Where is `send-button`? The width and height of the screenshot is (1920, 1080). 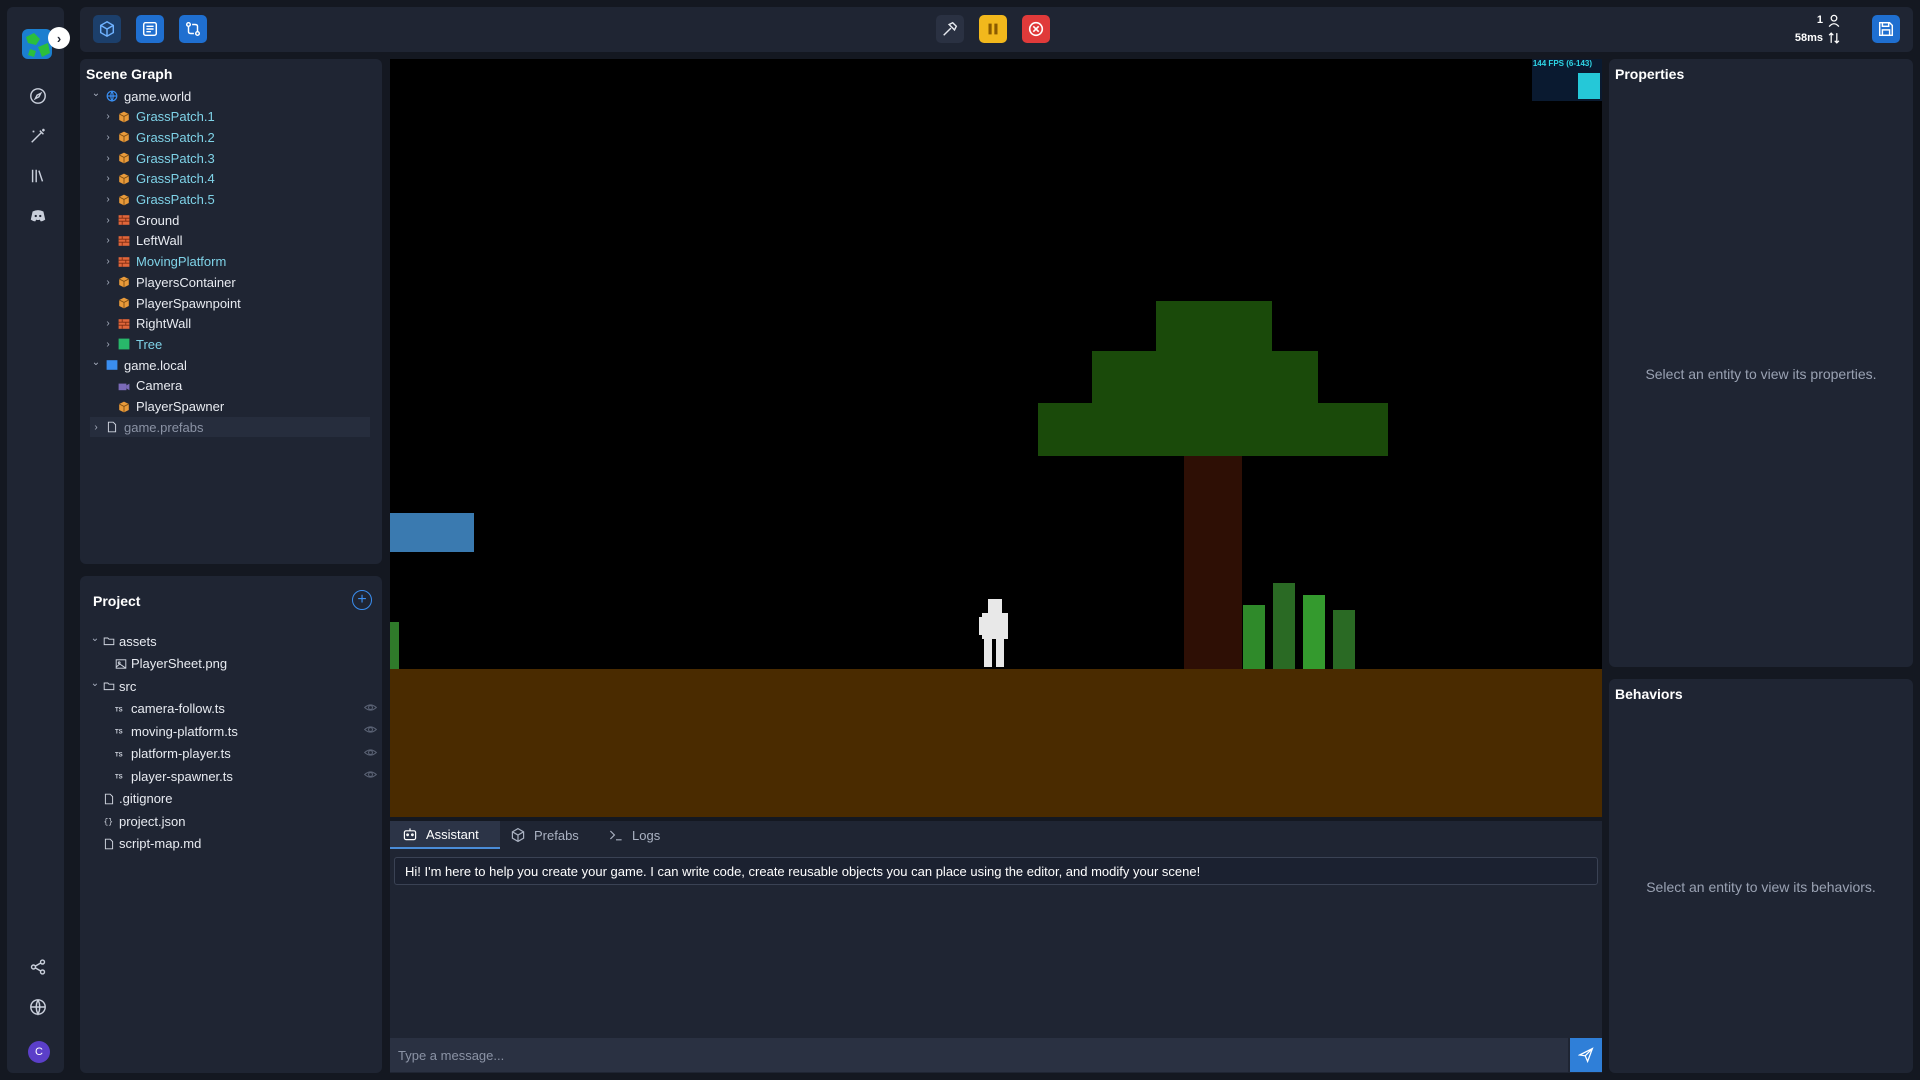
send-button is located at coordinates (1586, 1055).